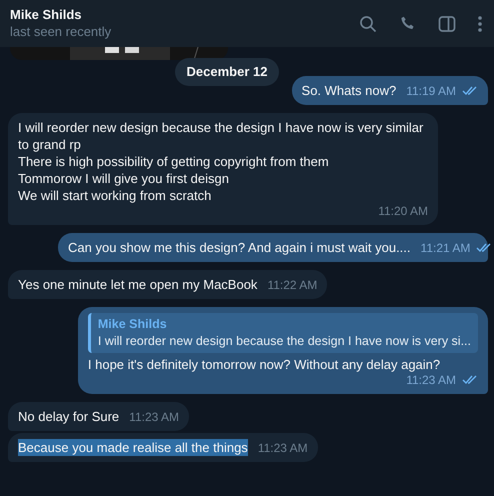  What do you see at coordinates (174, 161) in the screenshot?
I see `message-text: There is high possibility of getting copyright from them` at bounding box center [174, 161].